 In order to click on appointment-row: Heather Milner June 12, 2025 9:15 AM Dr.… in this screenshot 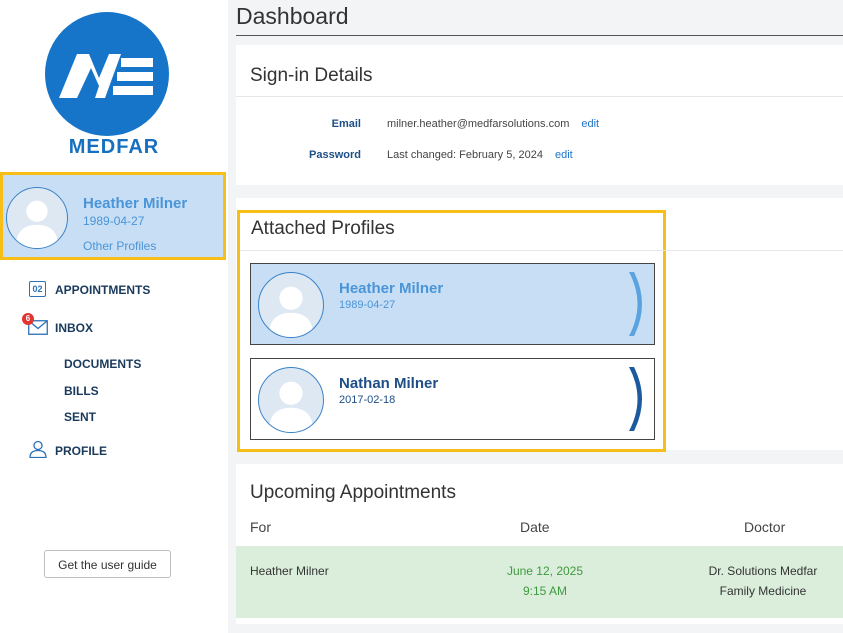, I will do `click(539, 582)`.